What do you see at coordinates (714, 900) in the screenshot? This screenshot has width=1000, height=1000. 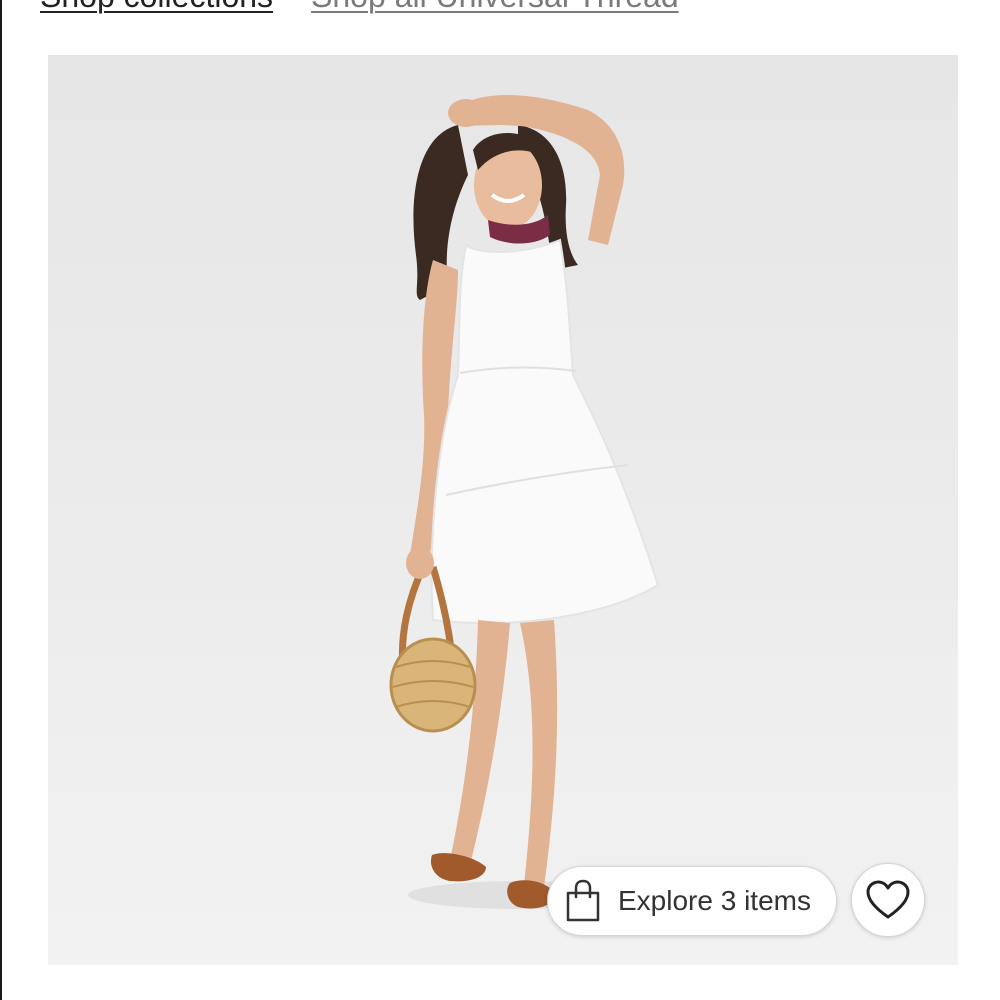 I see `explore-items-label: Explore 3 items` at bounding box center [714, 900].